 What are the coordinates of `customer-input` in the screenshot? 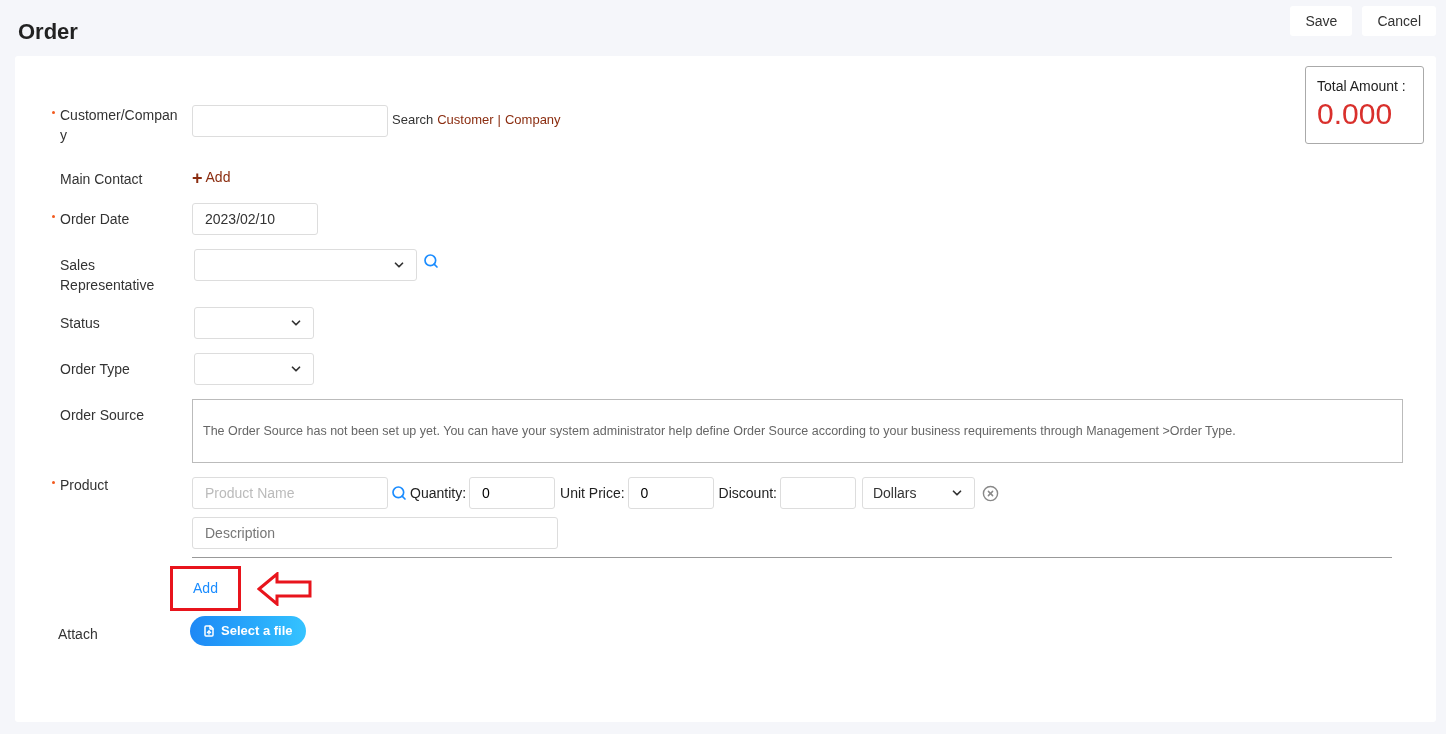 It's located at (290, 121).